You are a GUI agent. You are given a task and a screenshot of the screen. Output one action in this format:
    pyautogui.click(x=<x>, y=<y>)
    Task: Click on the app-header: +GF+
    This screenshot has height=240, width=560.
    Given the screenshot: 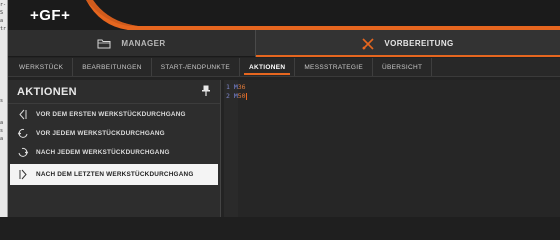 What is the action you would take?
    pyautogui.click(x=284, y=15)
    